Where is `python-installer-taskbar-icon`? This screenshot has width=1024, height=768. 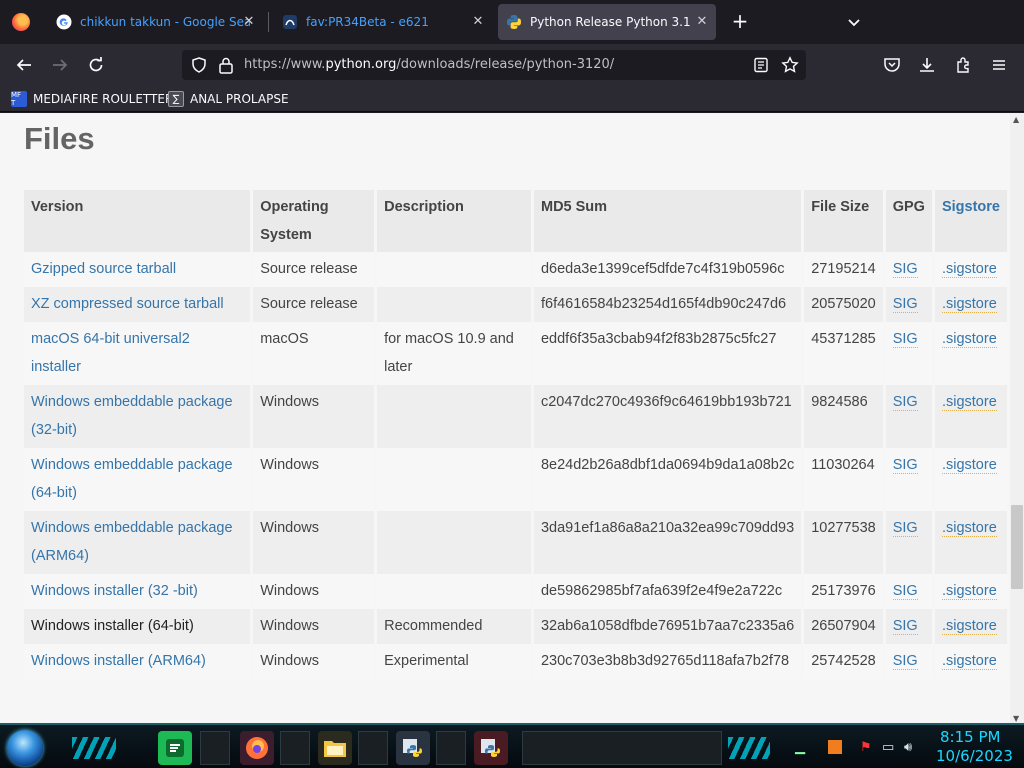 python-installer-taskbar-icon is located at coordinates (413, 748).